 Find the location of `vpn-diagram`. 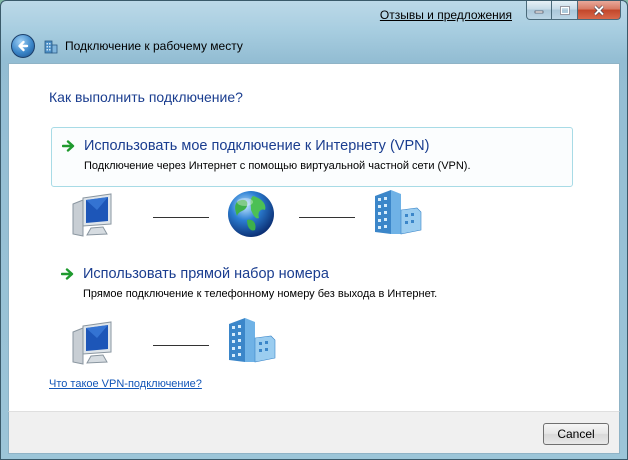

vpn-diagram is located at coordinates (249, 216).